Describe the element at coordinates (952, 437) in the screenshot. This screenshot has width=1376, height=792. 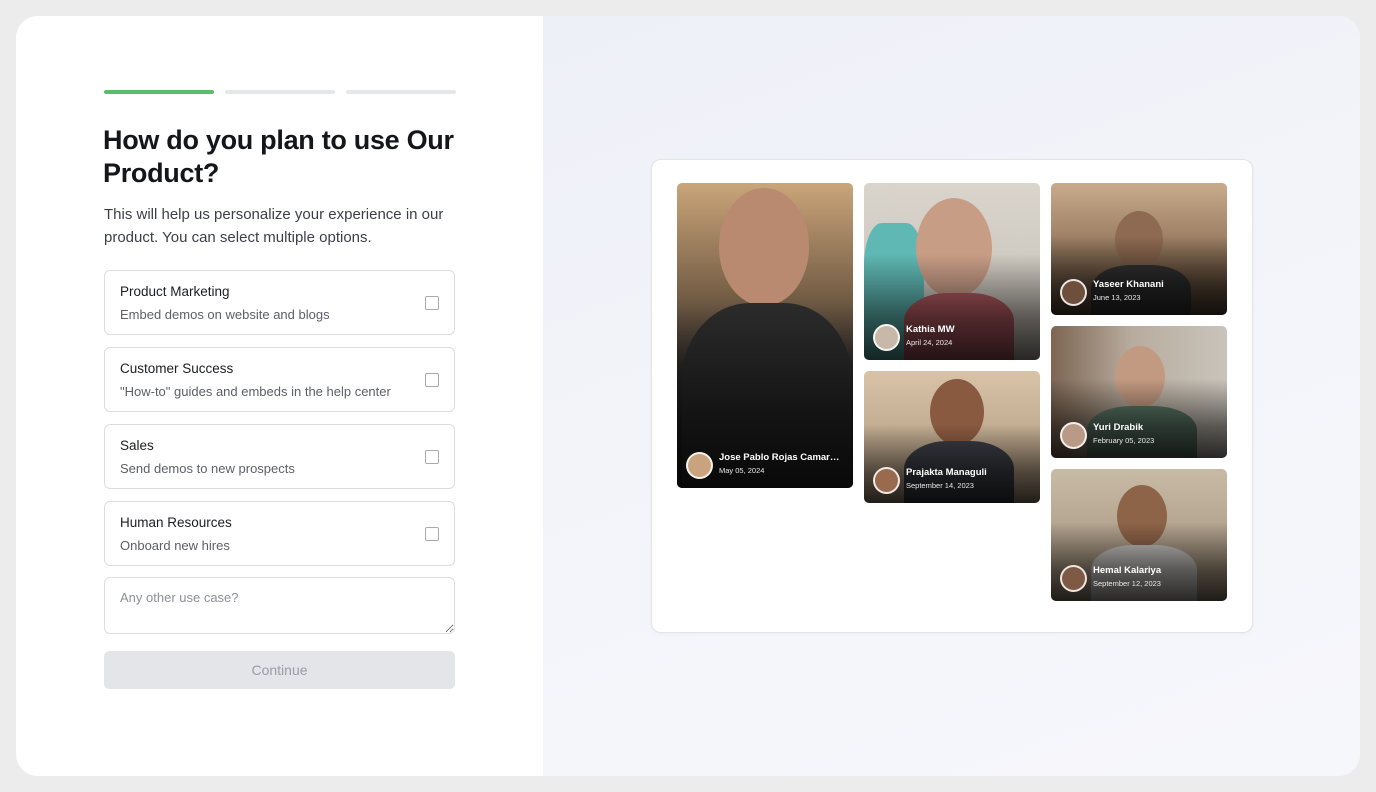
I see `video-tile: Prajakta Managuli September 14, 2023` at that location.